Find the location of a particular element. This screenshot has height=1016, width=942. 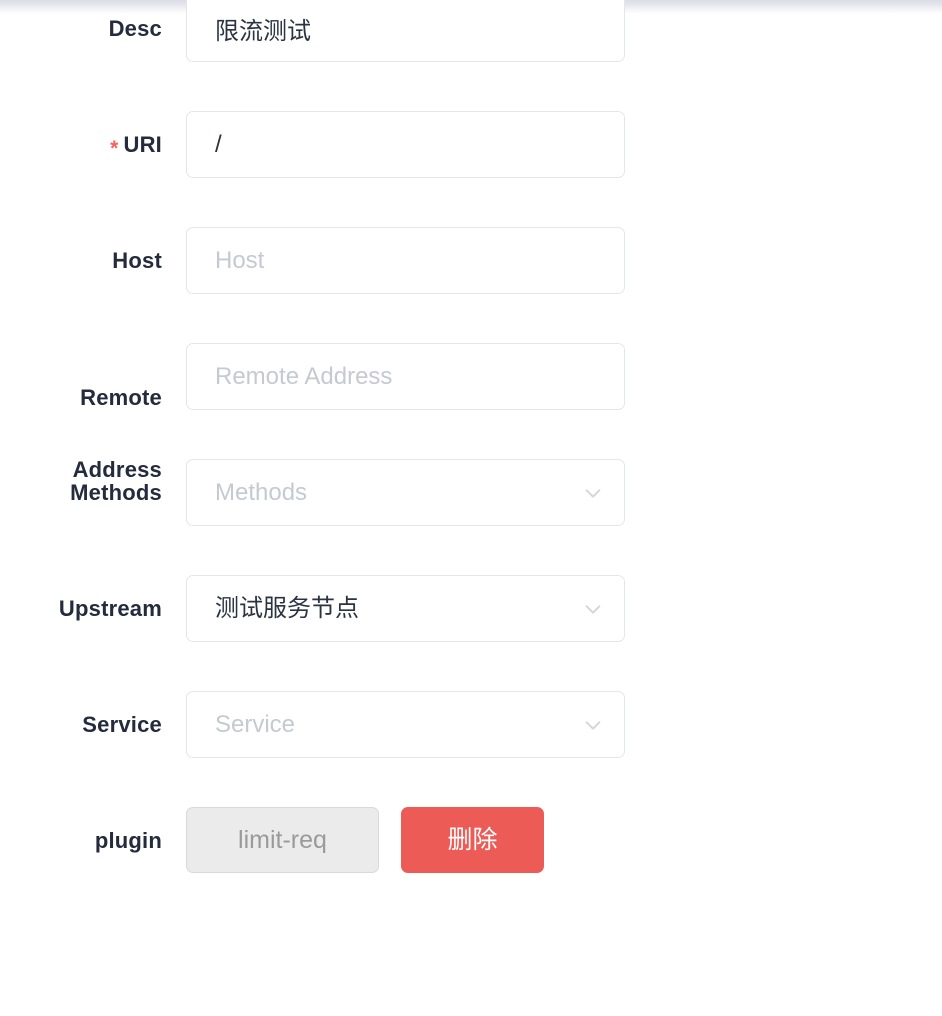

host-input is located at coordinates (405, 260).